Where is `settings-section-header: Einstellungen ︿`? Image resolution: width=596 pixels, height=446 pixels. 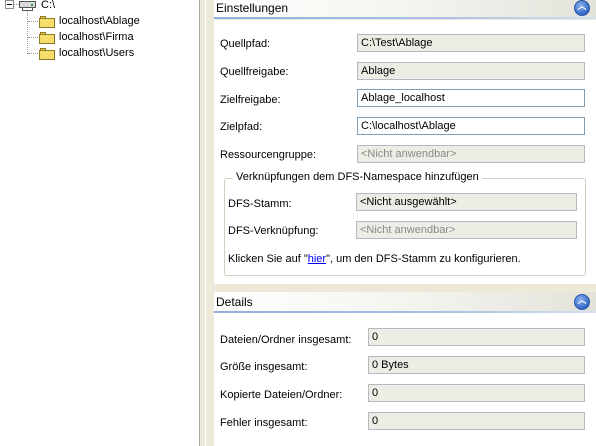
settings-section-header: Einstellungen ︿ is located at coordinates (405, 9).